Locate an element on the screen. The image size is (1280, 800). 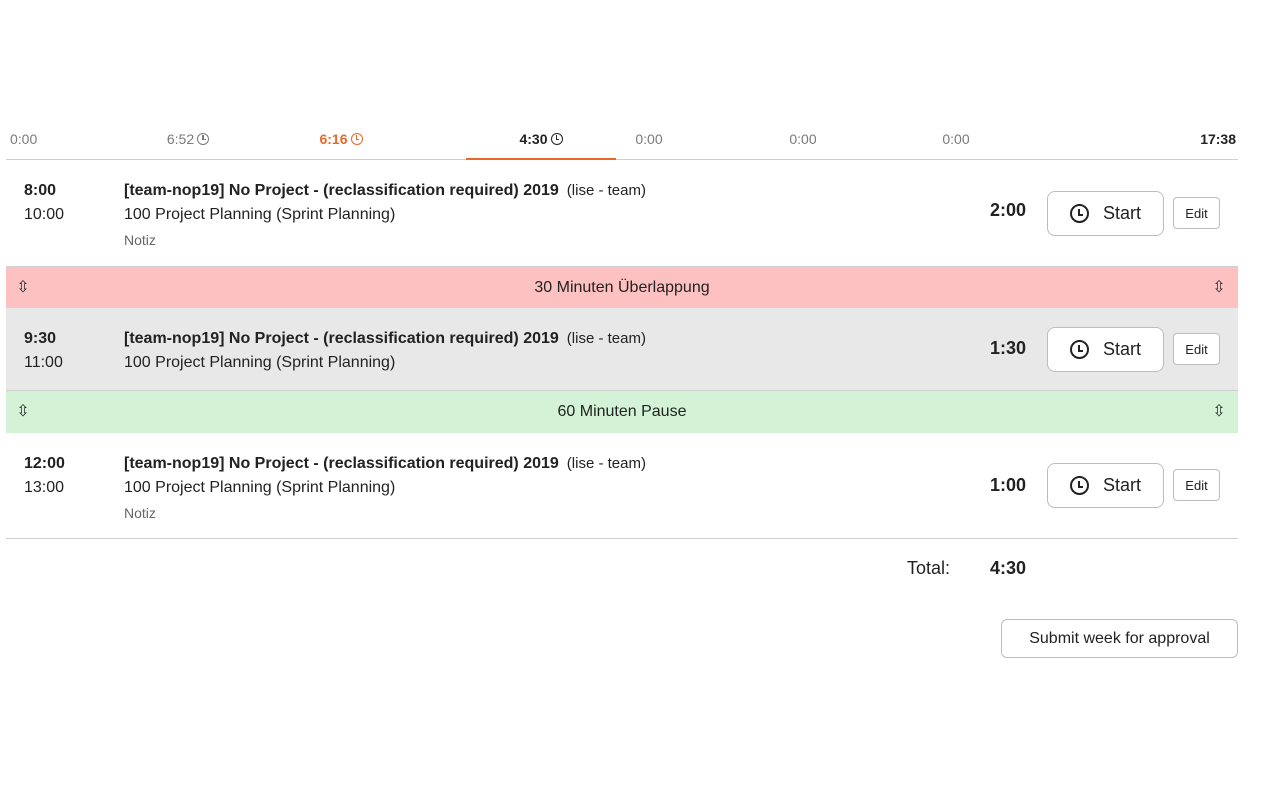
entry-times: 8:00 10:00 is located at coordinates (44, 203).